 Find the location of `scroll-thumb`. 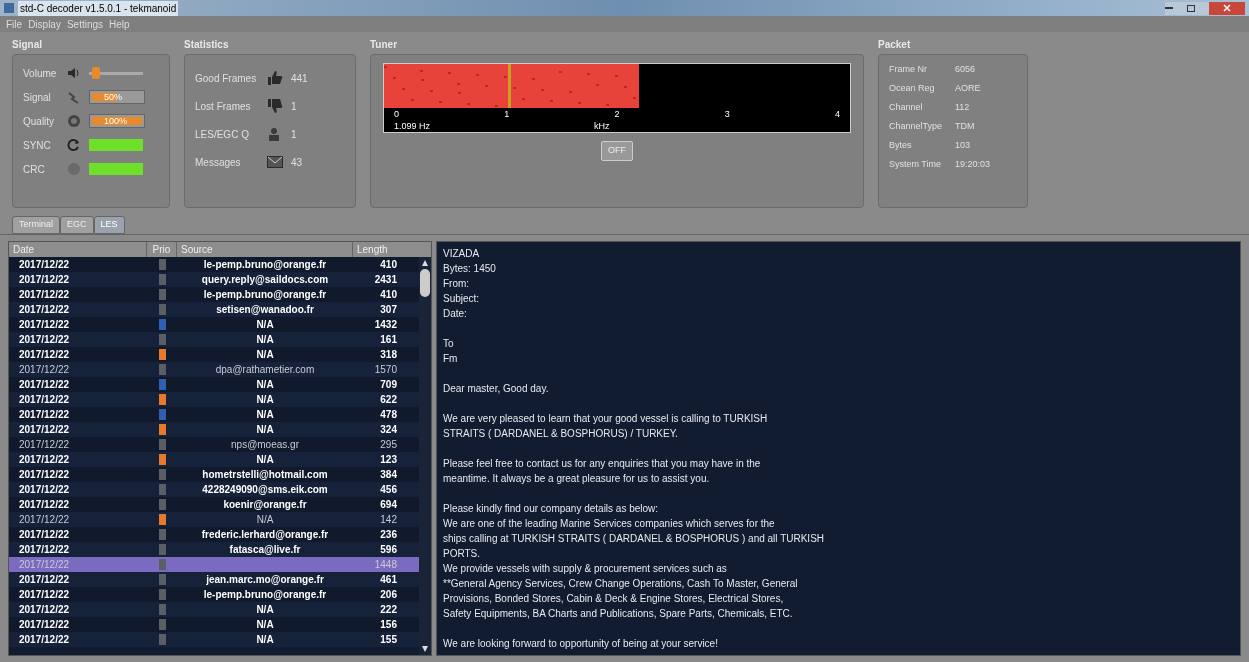

scroll-thumb is located at coordinates (425, 283).